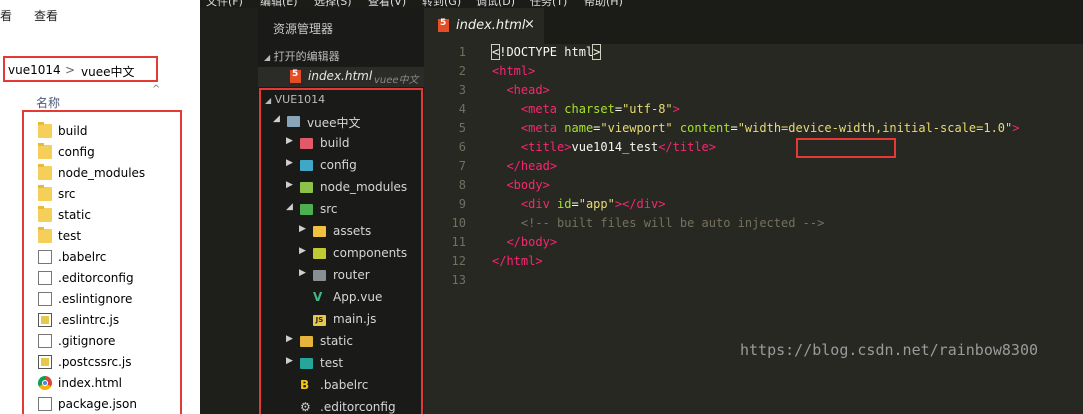 Image resolution: width=1083 pixels, height=414 pixels. Describe the element at coordinates (495, 4) in the screenshot. I see `editor-menu-item: 调试(D)` at that location.